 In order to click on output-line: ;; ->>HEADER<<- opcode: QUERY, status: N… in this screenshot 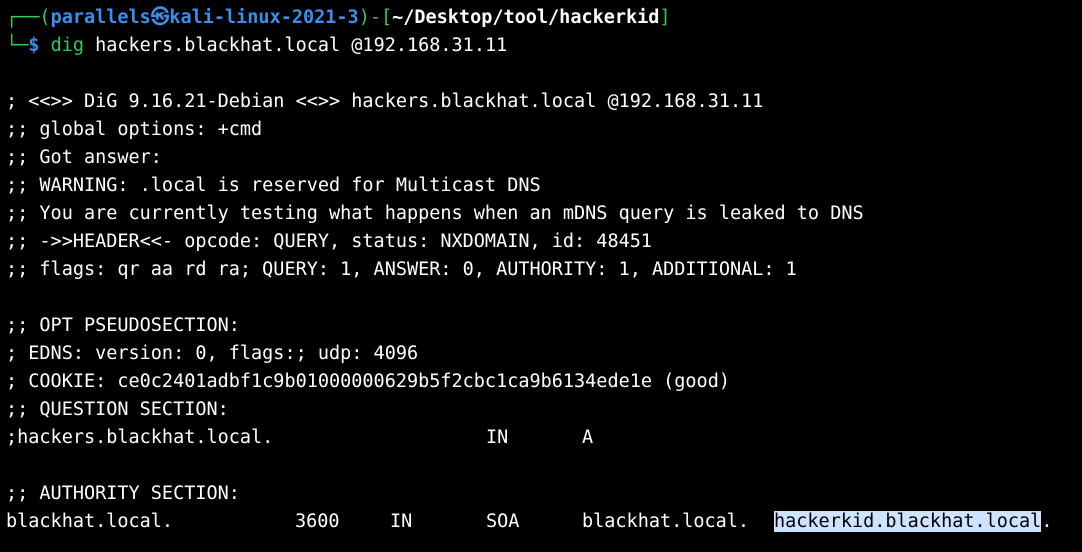, I will do `click(329, 241)`.